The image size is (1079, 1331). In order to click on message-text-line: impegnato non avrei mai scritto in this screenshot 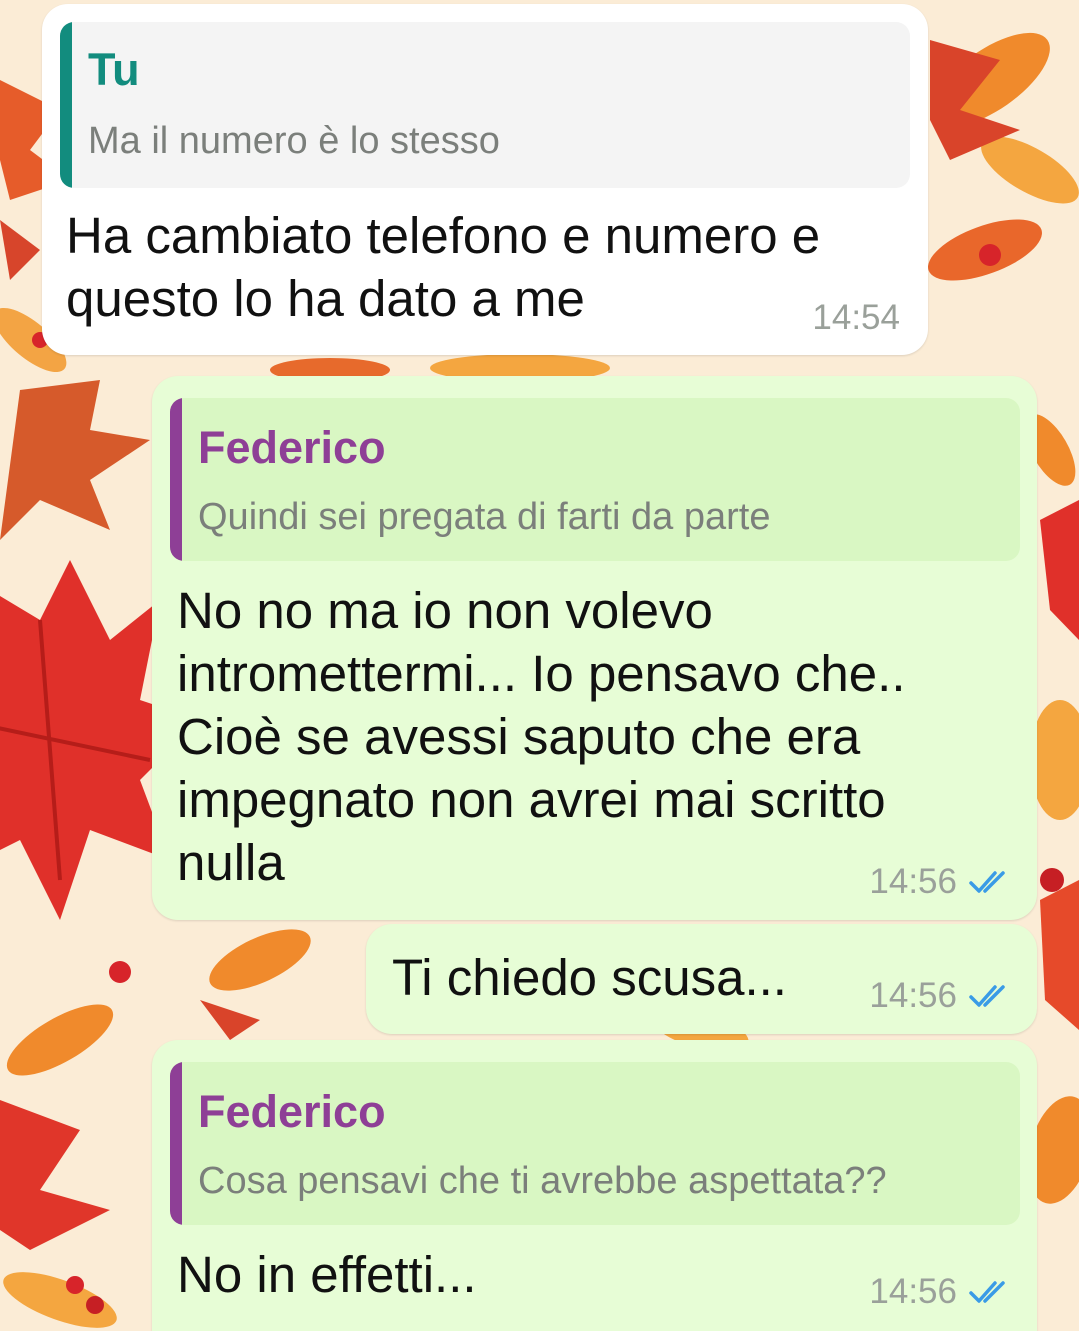, I will do `click(531, 799)`.